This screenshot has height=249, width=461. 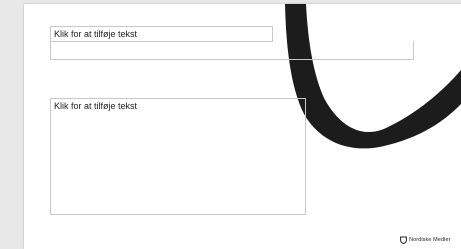 What do you see at coordinates (430, 240) in the screenshot?
I see `brand-text: Nordiske Medier` at bounding box center [430, 240].